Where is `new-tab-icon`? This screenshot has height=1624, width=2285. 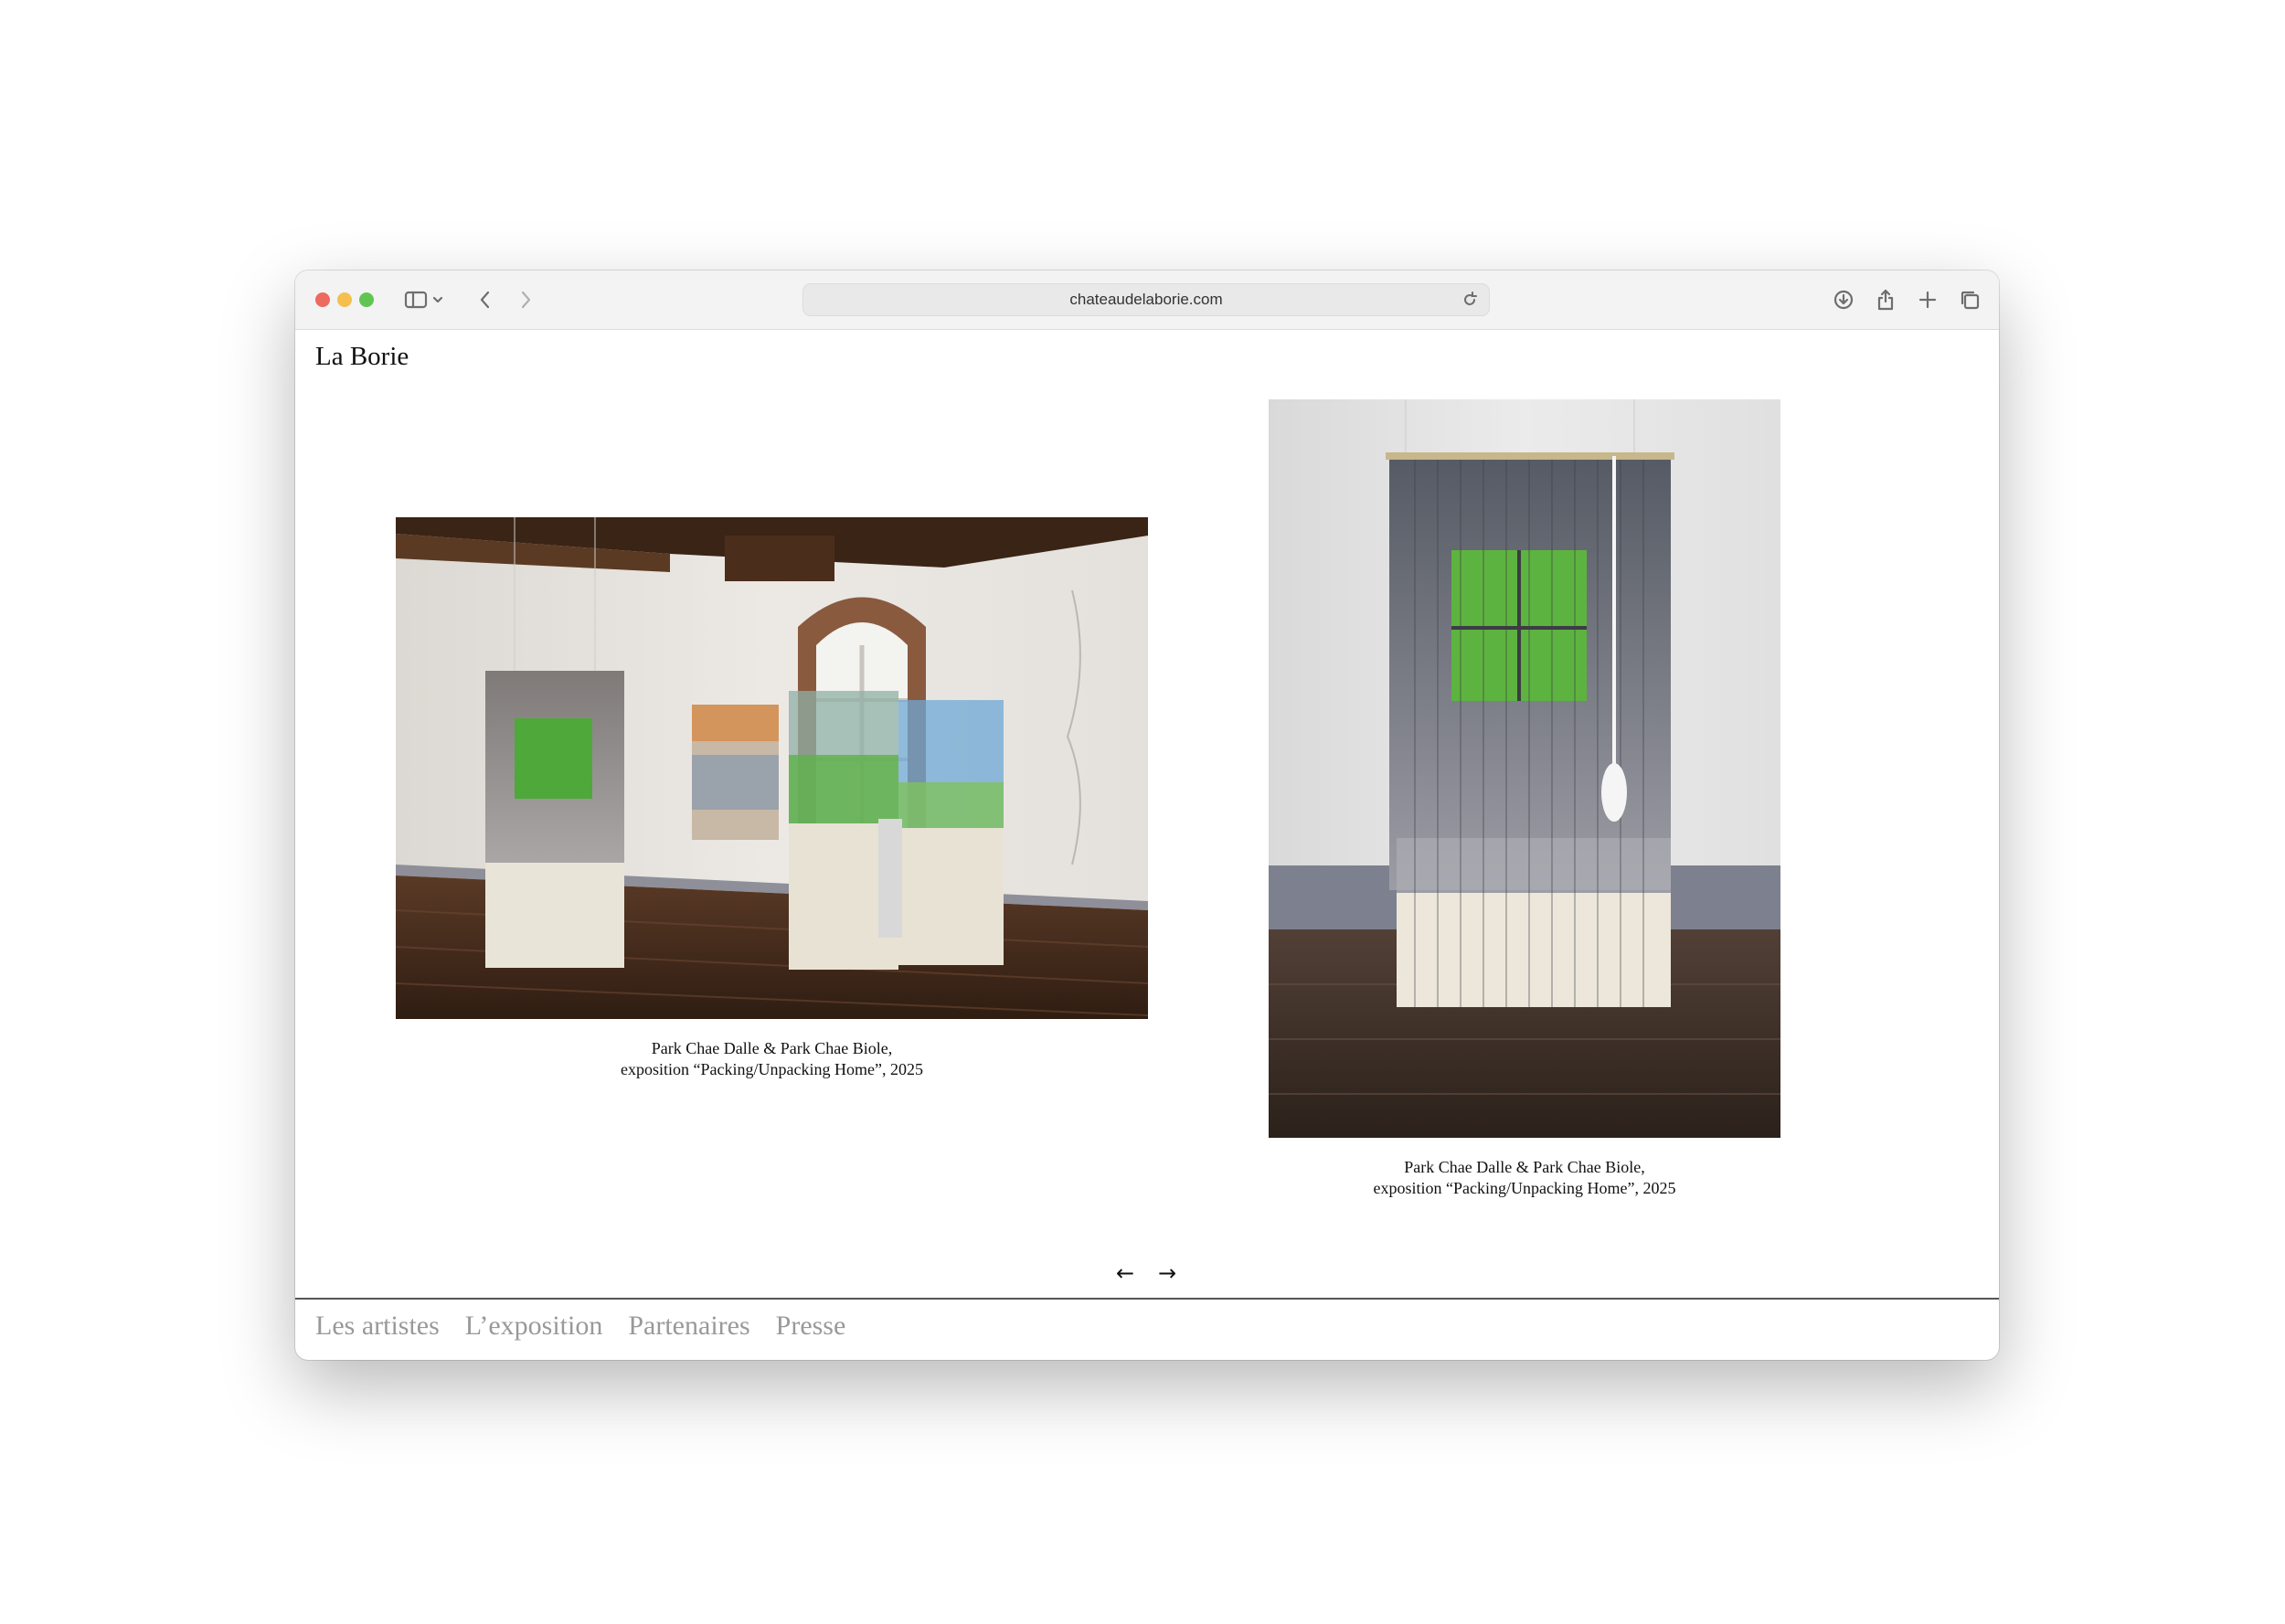 new-tab-icon is located at coordinates (1927, 299).